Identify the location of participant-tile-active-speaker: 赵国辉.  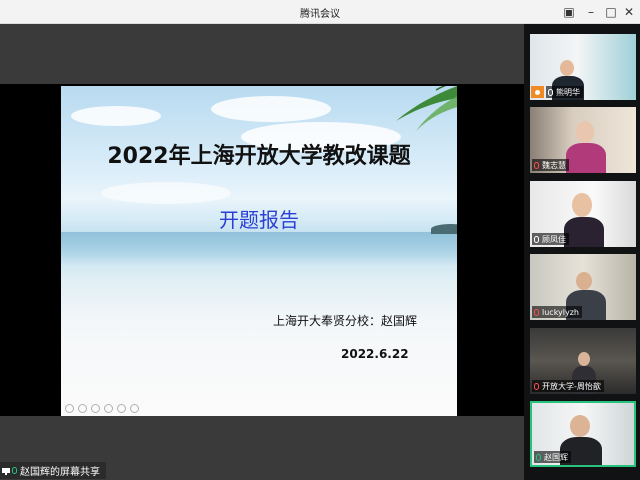
(583, 434).